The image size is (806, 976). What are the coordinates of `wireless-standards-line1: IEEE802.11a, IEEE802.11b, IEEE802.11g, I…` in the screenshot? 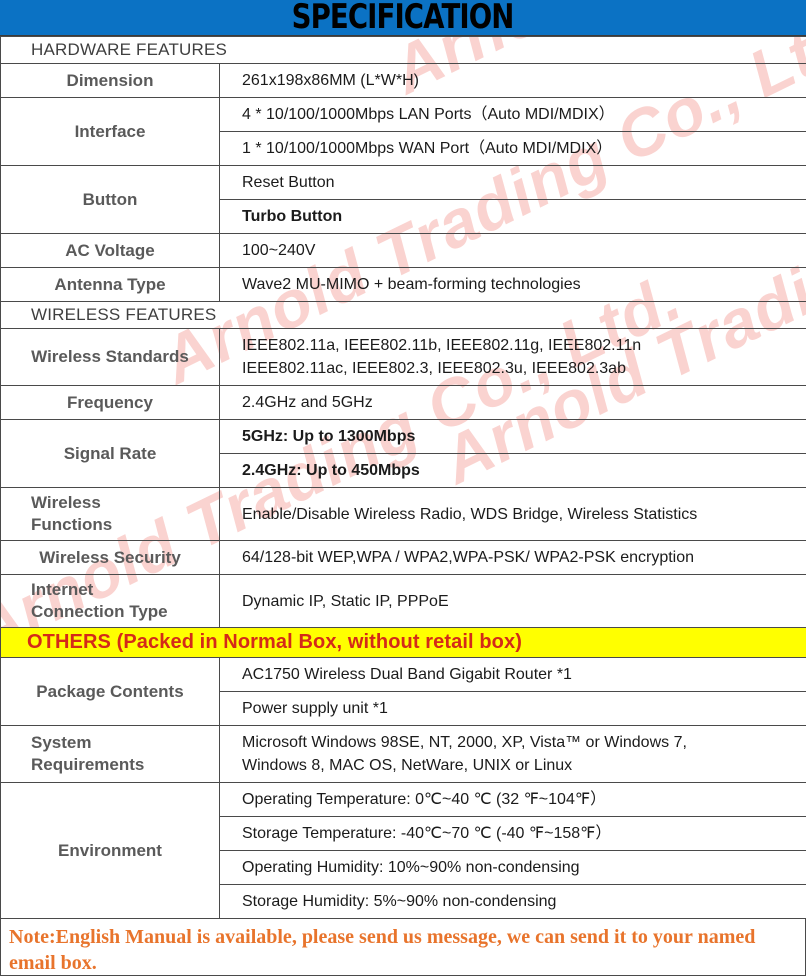 It's located at (524, 345).